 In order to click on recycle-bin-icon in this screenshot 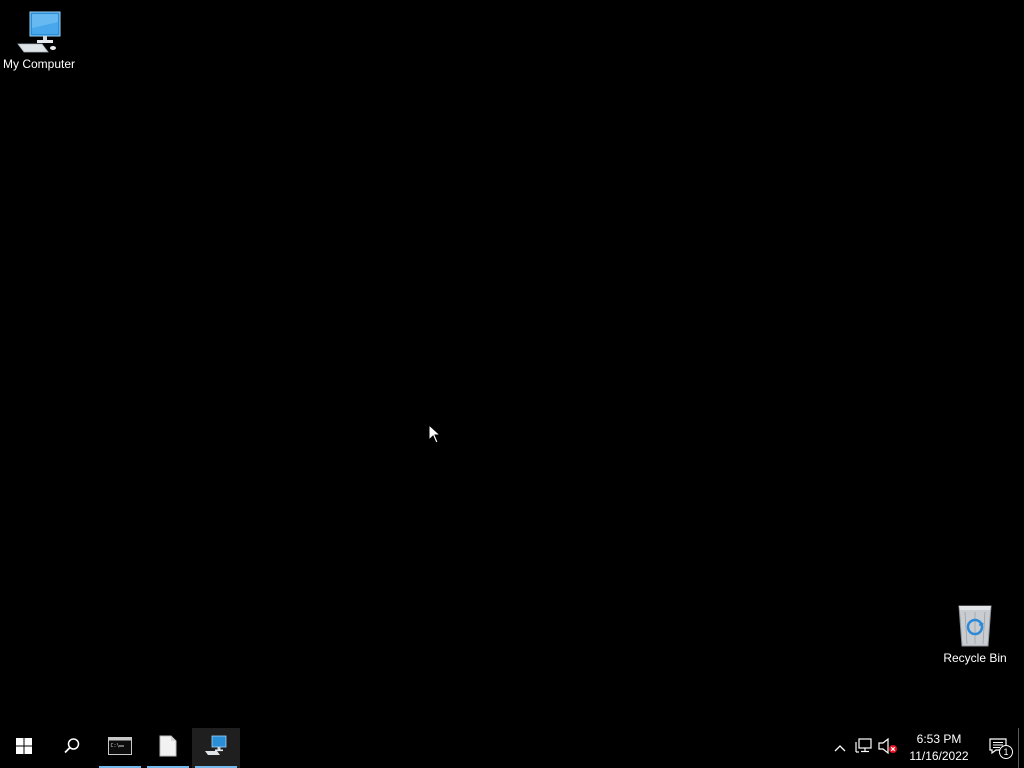, I will do `click(975, 626)`.